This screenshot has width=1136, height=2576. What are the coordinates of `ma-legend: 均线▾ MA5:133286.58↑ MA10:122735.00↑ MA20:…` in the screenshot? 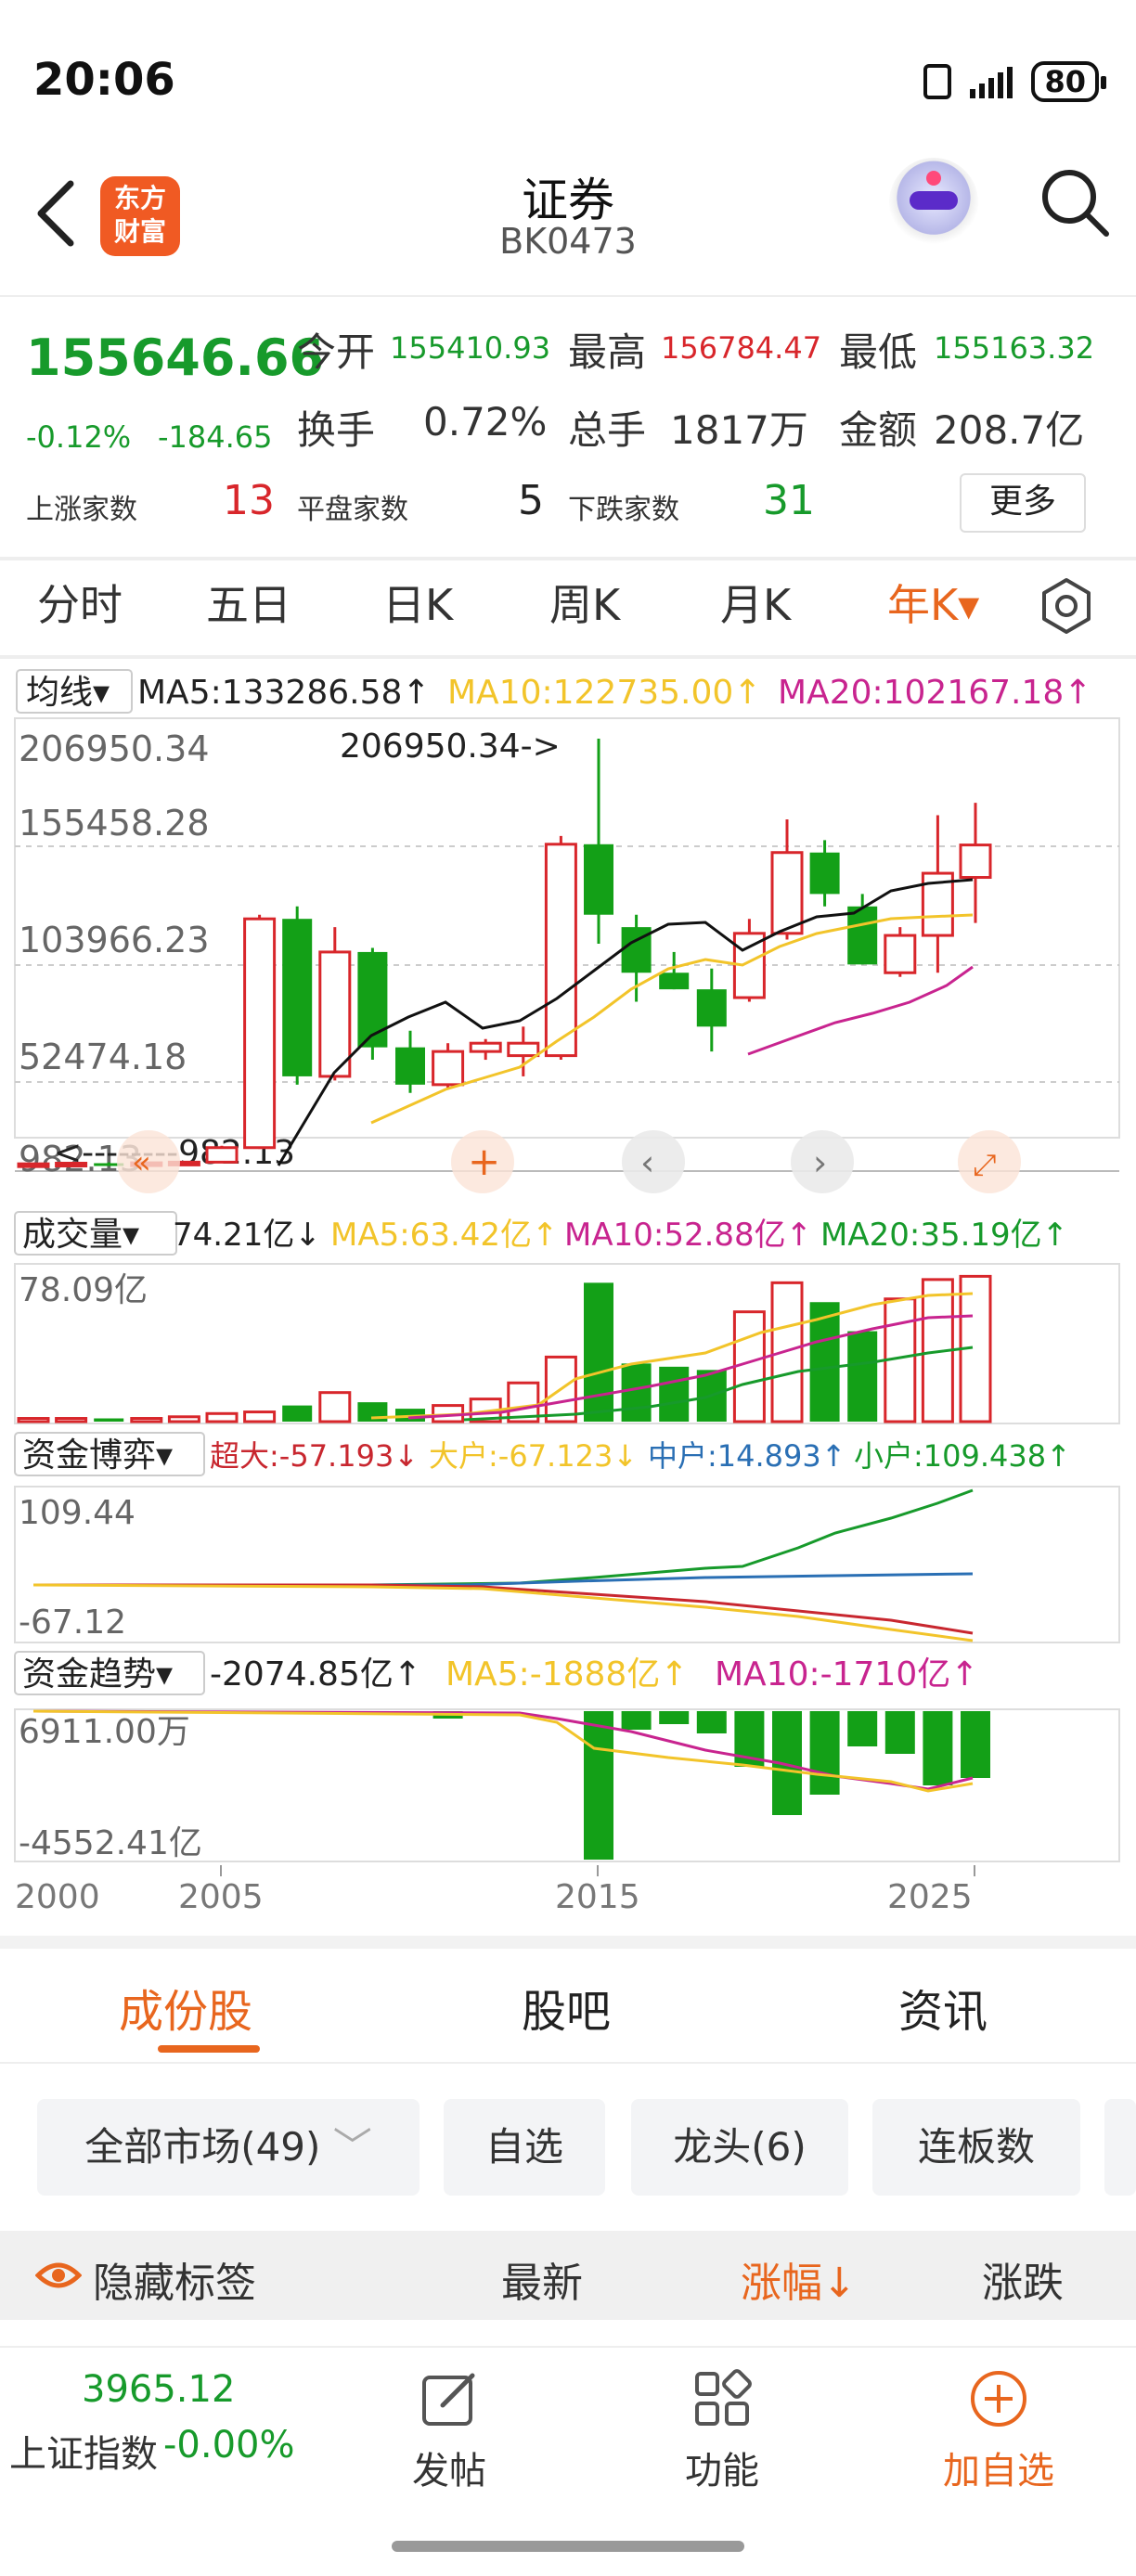 It's located at (553, 691).